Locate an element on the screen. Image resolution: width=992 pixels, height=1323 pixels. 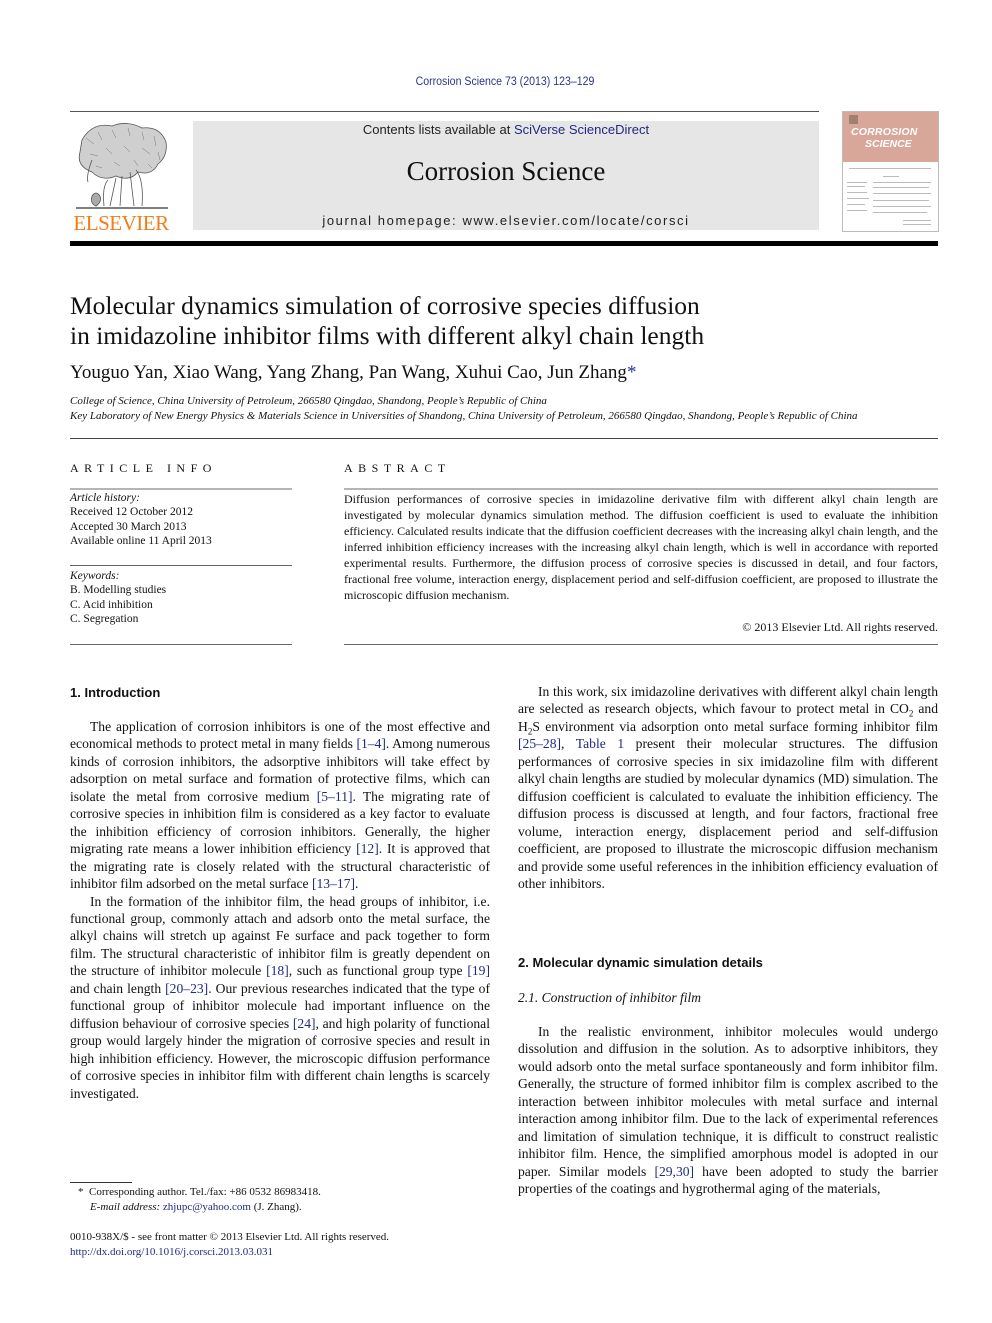
cover-title-line1: CORROSION is located at coordinates (884, 132).